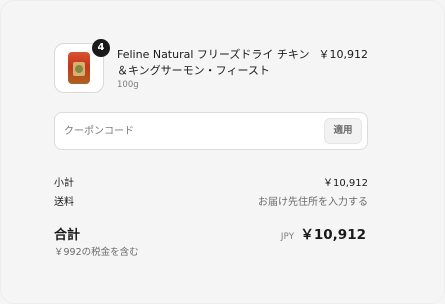 This screenshot has width=445, height=304. I want to click on coupon-field: 適用, so click(211, 131).